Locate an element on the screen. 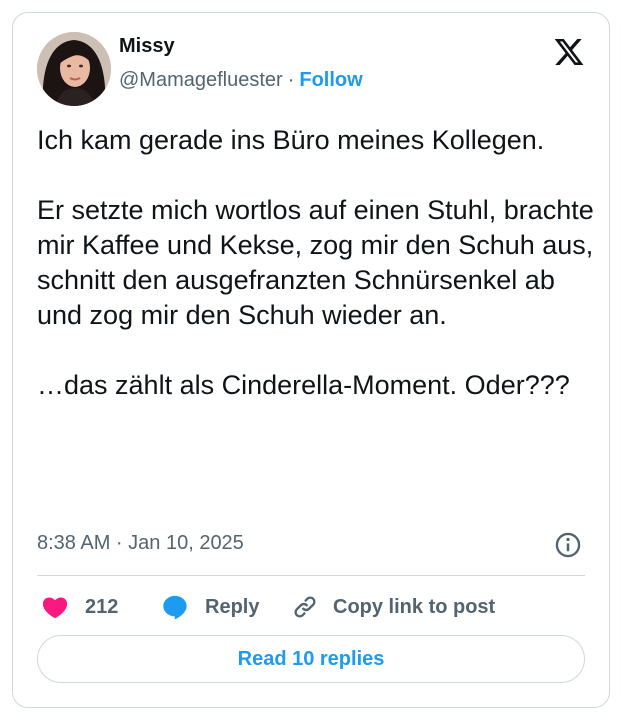 Image resolution: width=620 pixels, height=718 pixels. follow-button: Follow is located at coordinates (330, 80).